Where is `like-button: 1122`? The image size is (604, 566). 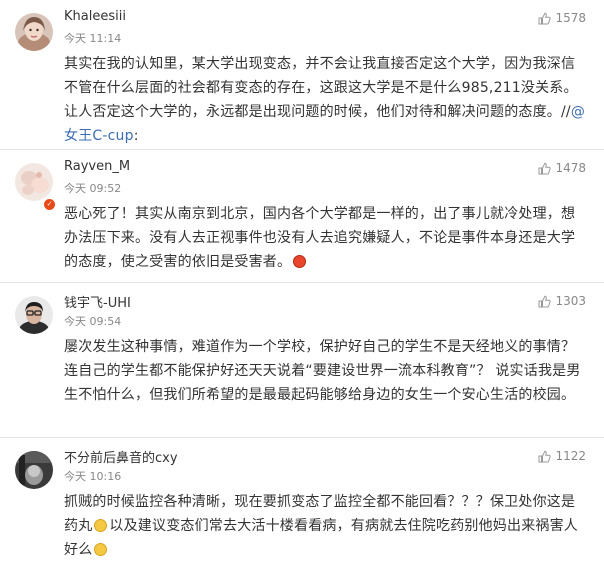 like-button: 1122 is located at coordinates (562, 456).